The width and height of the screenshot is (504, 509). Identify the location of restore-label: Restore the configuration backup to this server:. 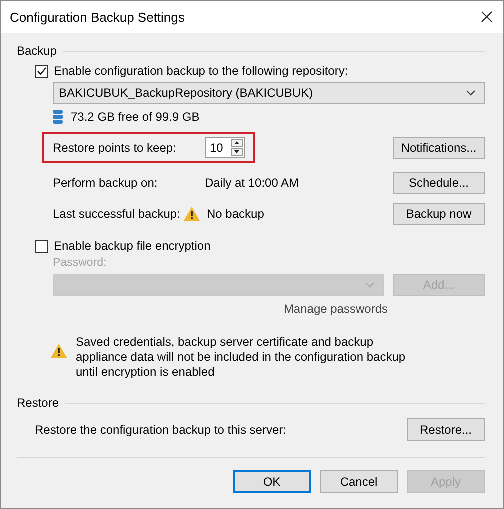
(160, 429).